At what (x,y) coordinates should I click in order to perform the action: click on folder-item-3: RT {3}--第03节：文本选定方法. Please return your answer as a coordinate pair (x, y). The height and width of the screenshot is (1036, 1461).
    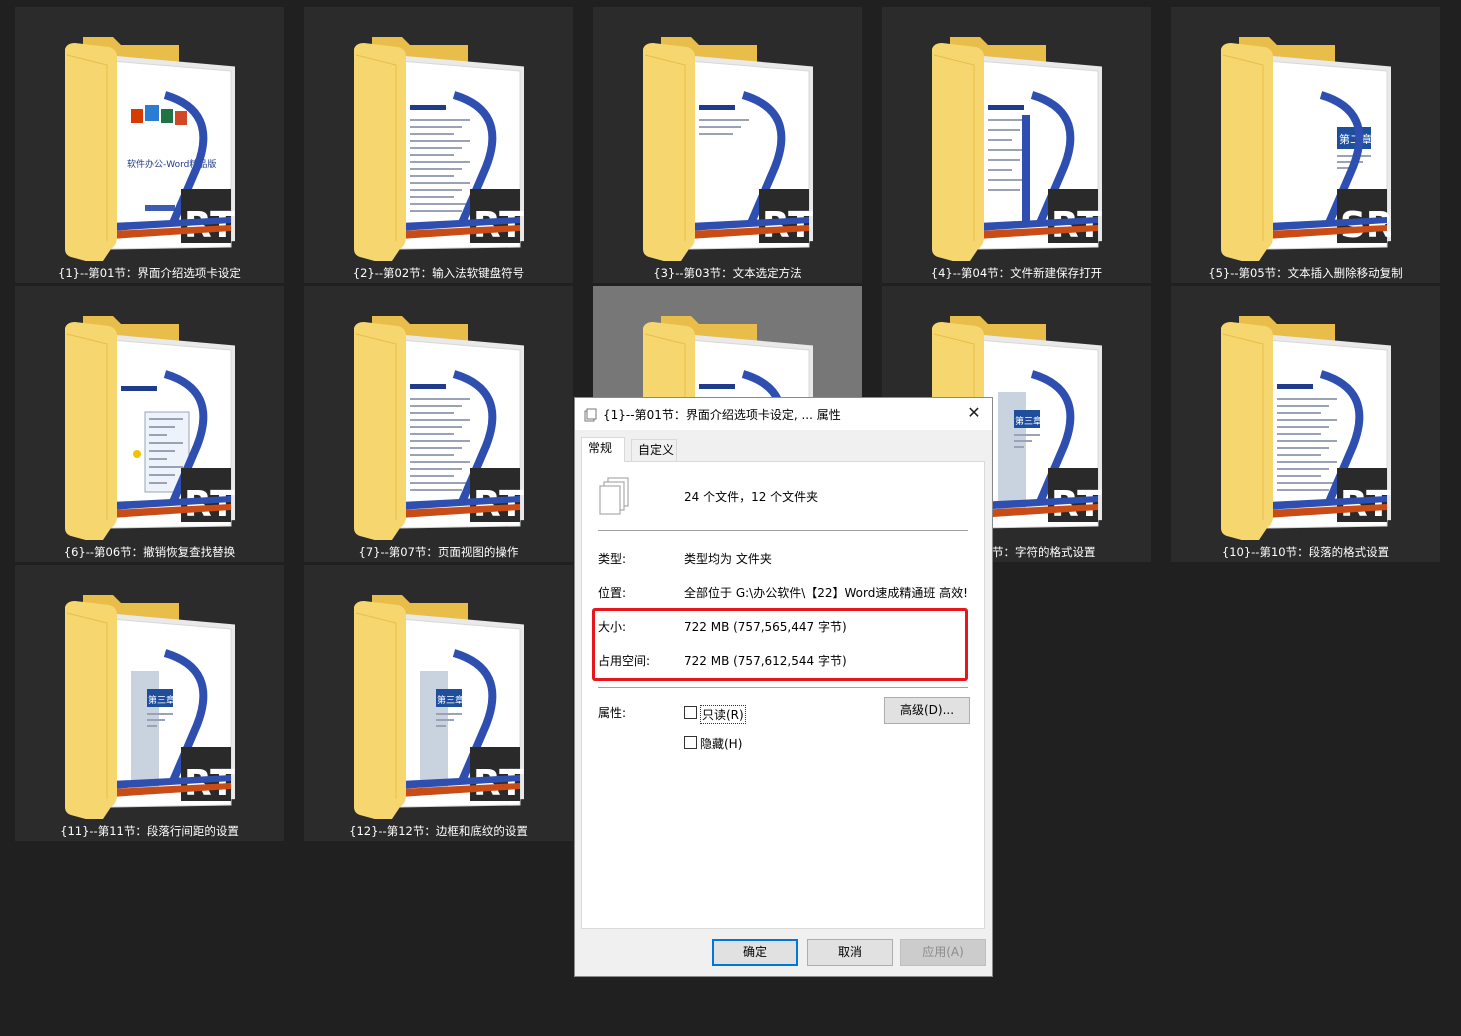
    Looking at the image, I should click on (727, 145).